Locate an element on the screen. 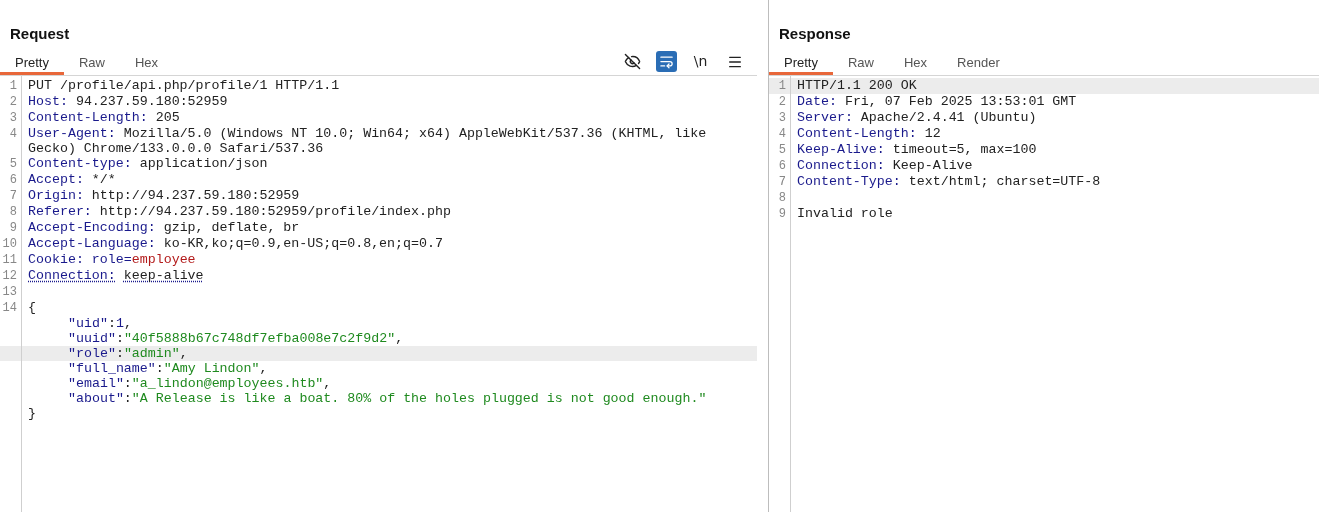 This screenshot has width=1319, height=512. view-tab: Render is located at coordinates (978, 64).